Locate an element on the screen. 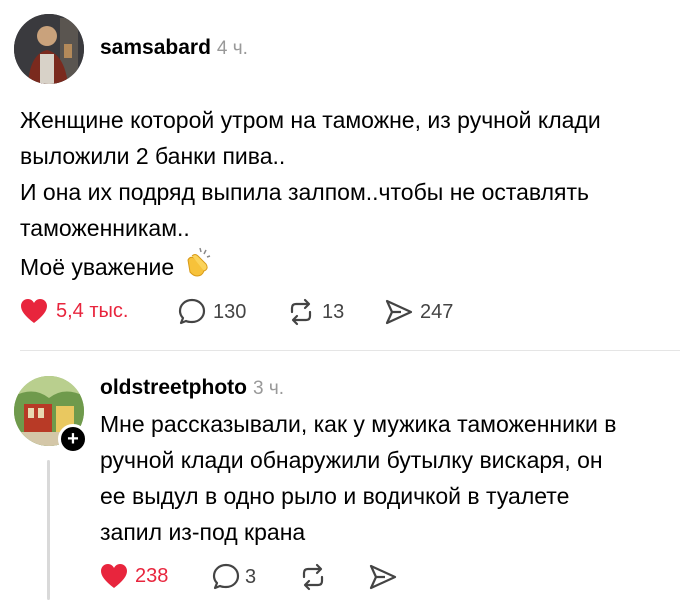  follow-plus-button: + is located at coordinates (73, 439).